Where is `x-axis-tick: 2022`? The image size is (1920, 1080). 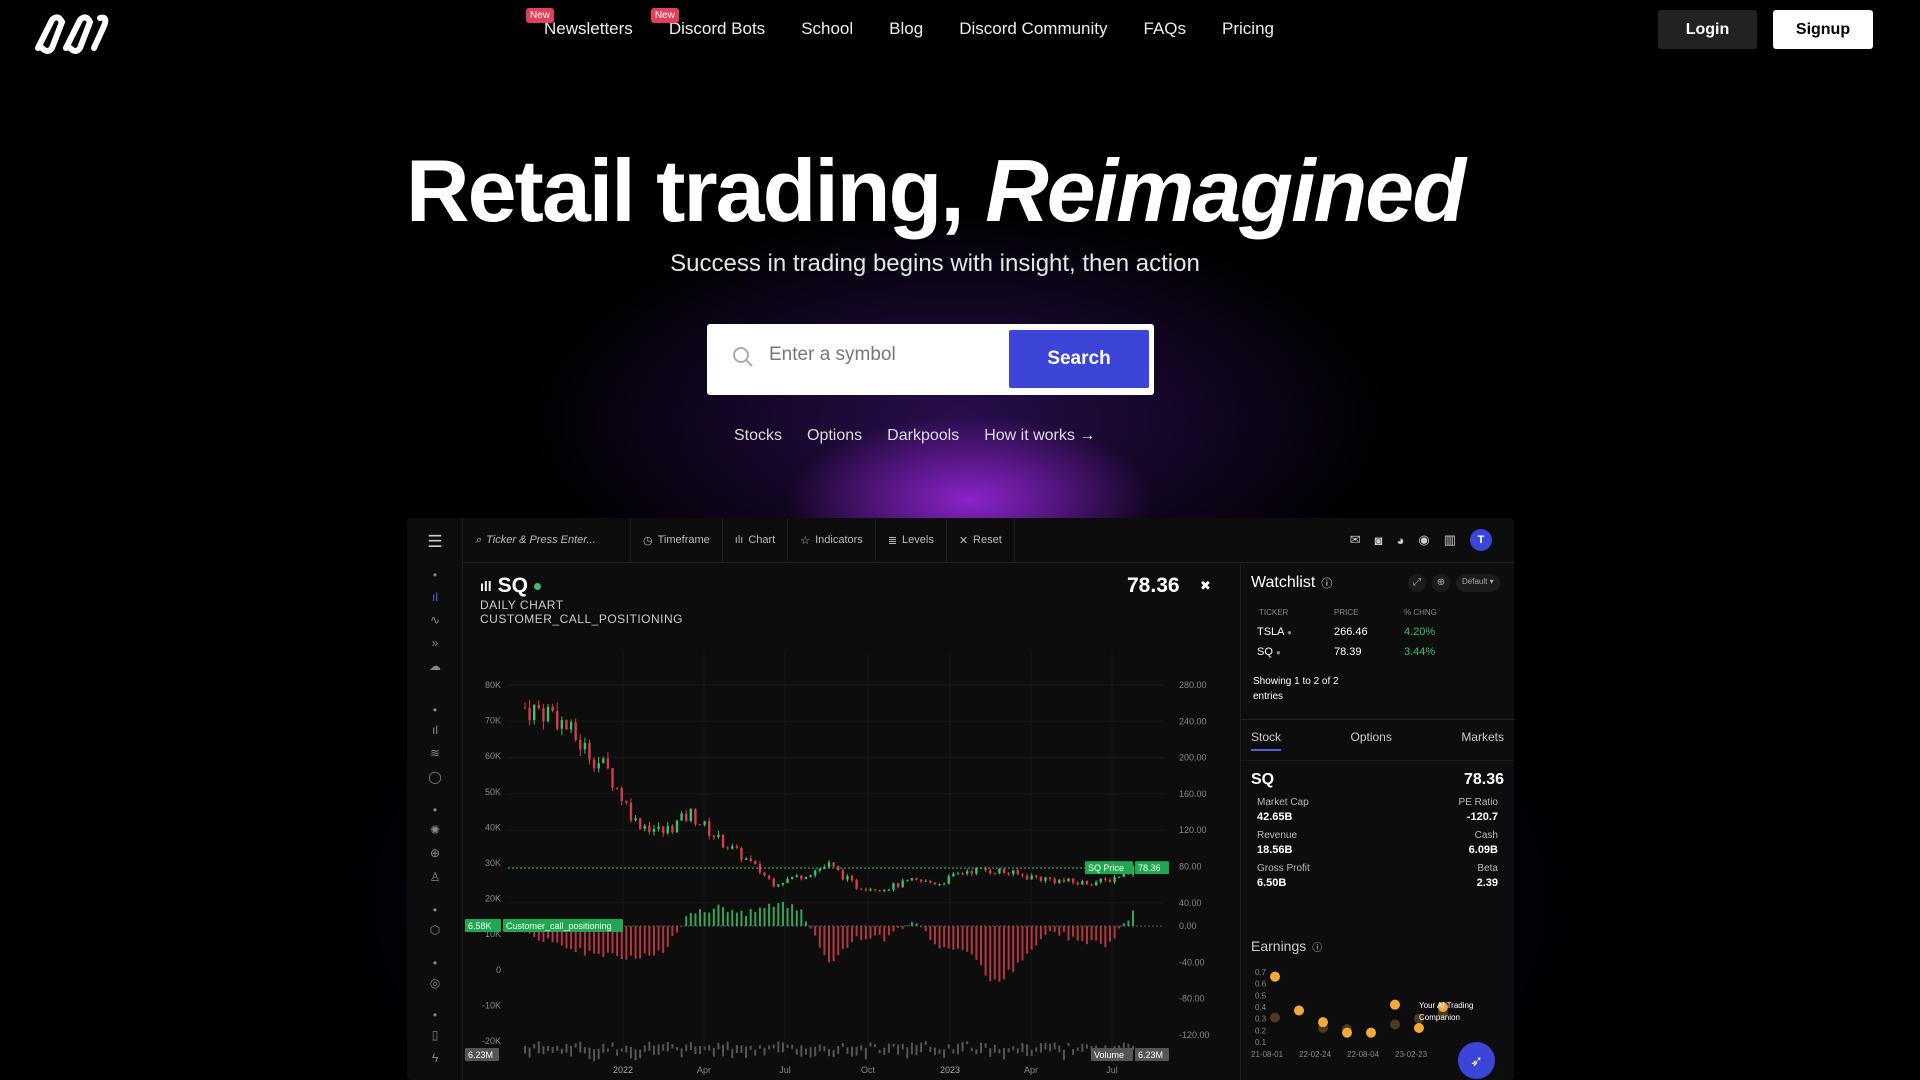
x-axis-tick: 2022 is located at coordinates (623, 1070).